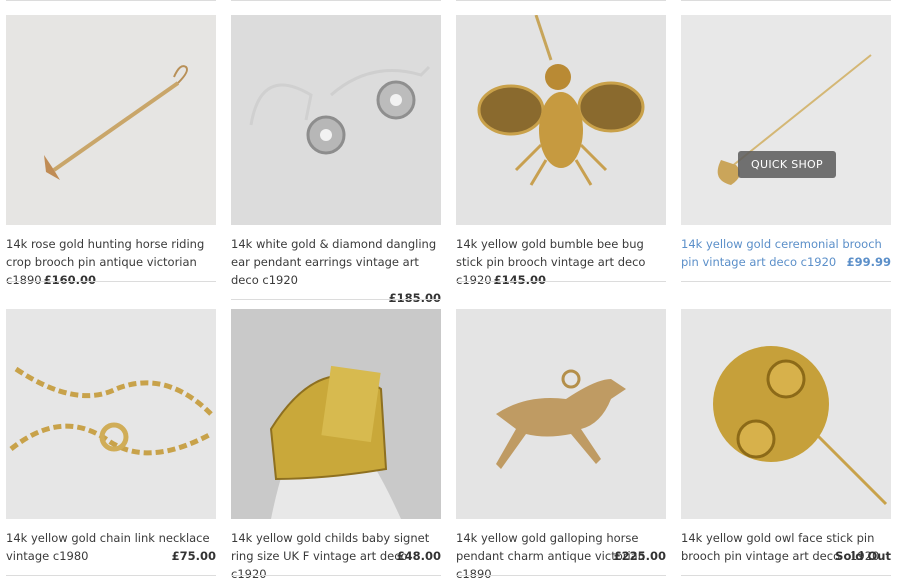  What do you see at coordinates (193, 556) in the screenshot?
I see `product-price: £75.00` at bounding box center [193, 556].